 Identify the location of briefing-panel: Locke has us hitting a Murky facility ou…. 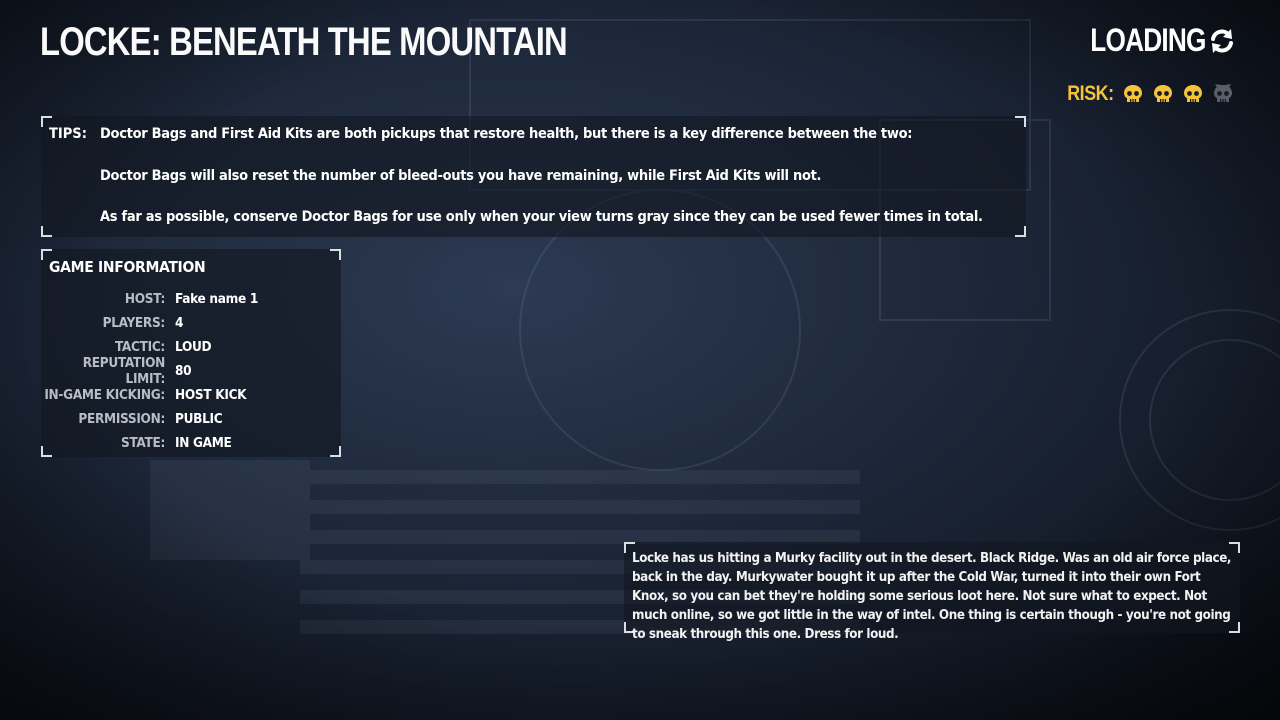
(932, 592).